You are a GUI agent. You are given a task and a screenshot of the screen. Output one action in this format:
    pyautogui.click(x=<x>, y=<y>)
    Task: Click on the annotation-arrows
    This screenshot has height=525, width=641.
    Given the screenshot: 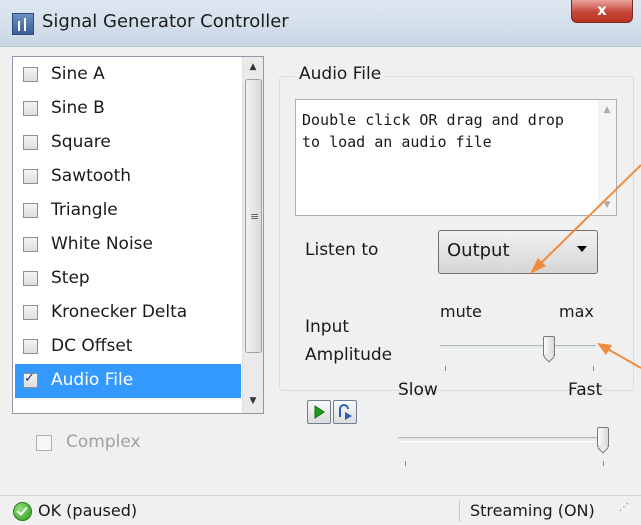 What is the action you would take?
    pyautogui.click(x=585, y=266)
    